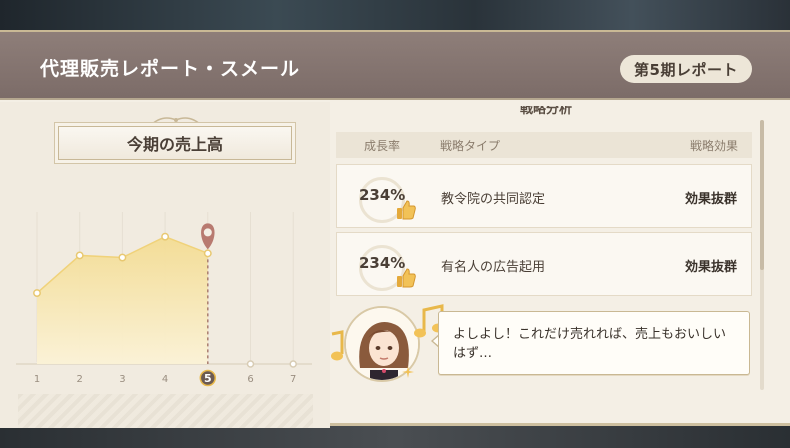 This screenshot has width=790, height=448. What do you see at coordinates (686, 69) in the screenshot?
I see `period-badge: 第5期レポート` at bounding box center [686, 69].